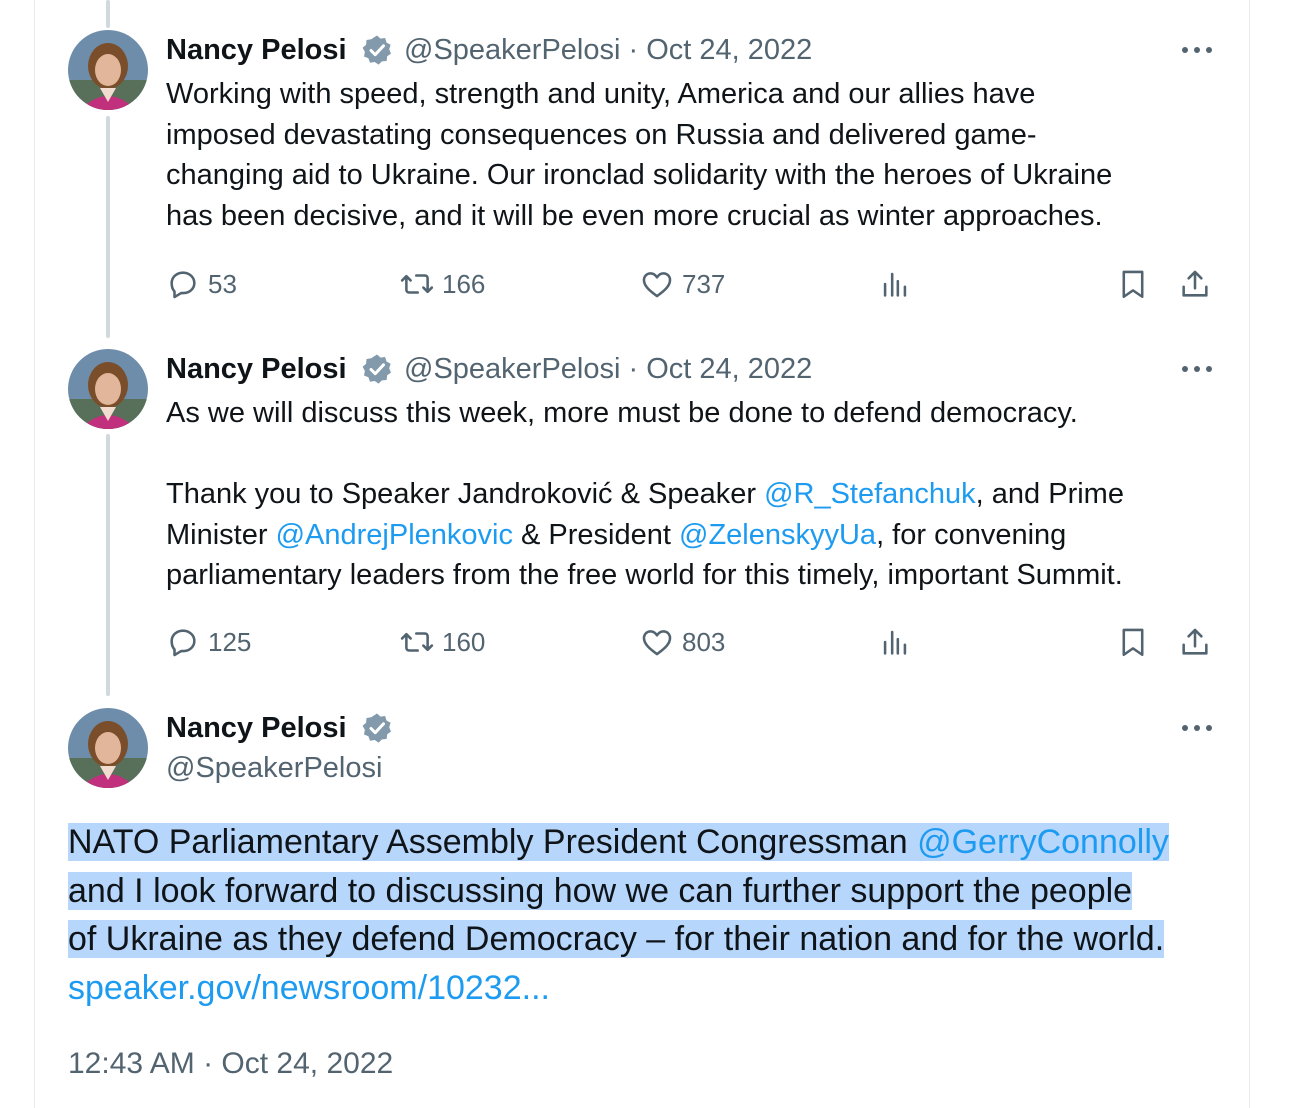 Image resolution: width=1290 pixels, height=1108 pixels. I want to click on action-bar: 125 160 803, so click(691, 642).